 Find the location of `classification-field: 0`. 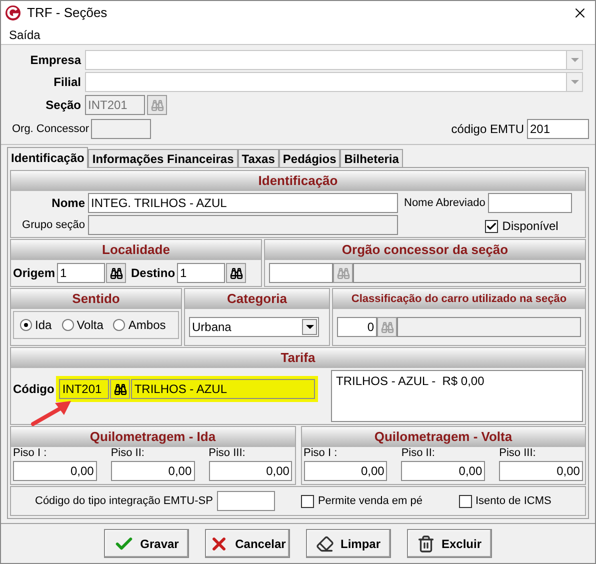

classification-field: 0 is located at coordinates (357, 327).